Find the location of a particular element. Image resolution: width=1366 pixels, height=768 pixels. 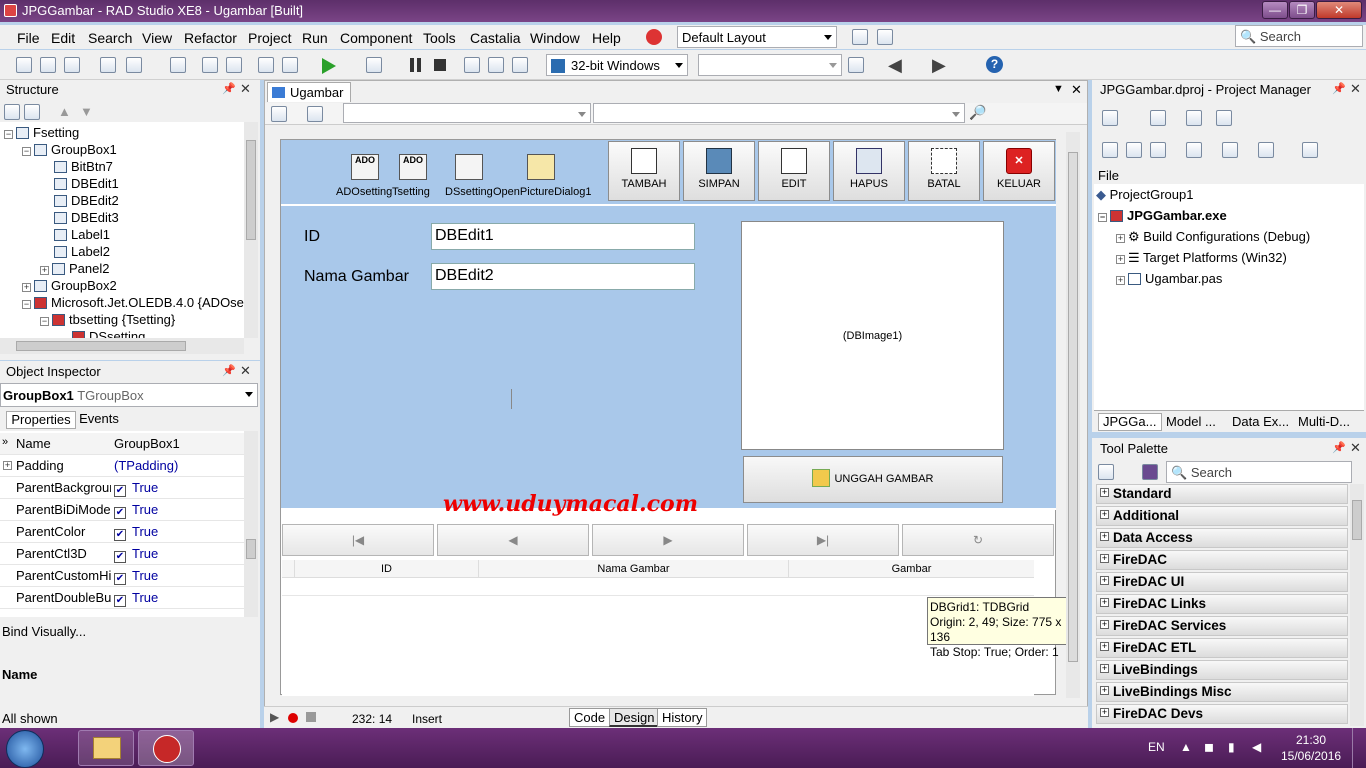

tray-expand-icon: ▲ is located at coordinates (1186, 747).